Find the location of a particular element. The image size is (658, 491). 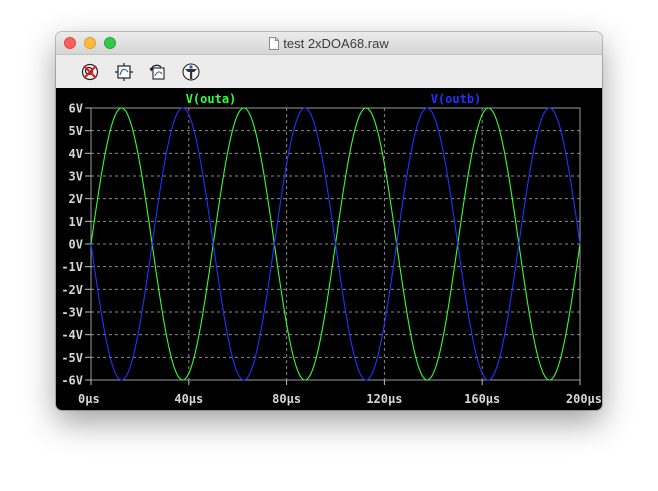

y-tick-label: 4V is located at coordinates (76, 154).